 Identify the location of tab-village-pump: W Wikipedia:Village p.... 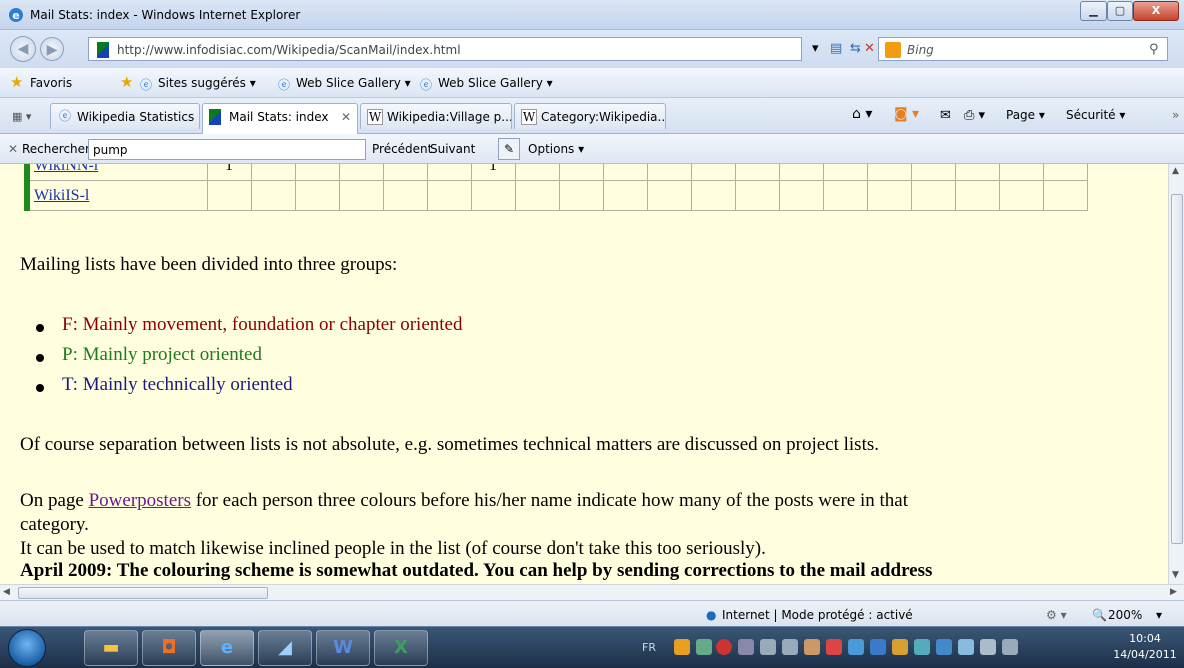
(436, 116).